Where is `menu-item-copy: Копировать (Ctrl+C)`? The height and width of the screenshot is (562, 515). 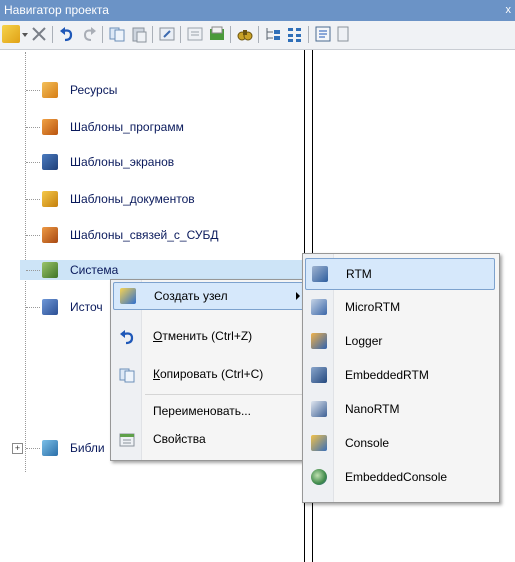 menu-item-copy: Копировать (Ctrl+C) is located at coordinates (209, 374).